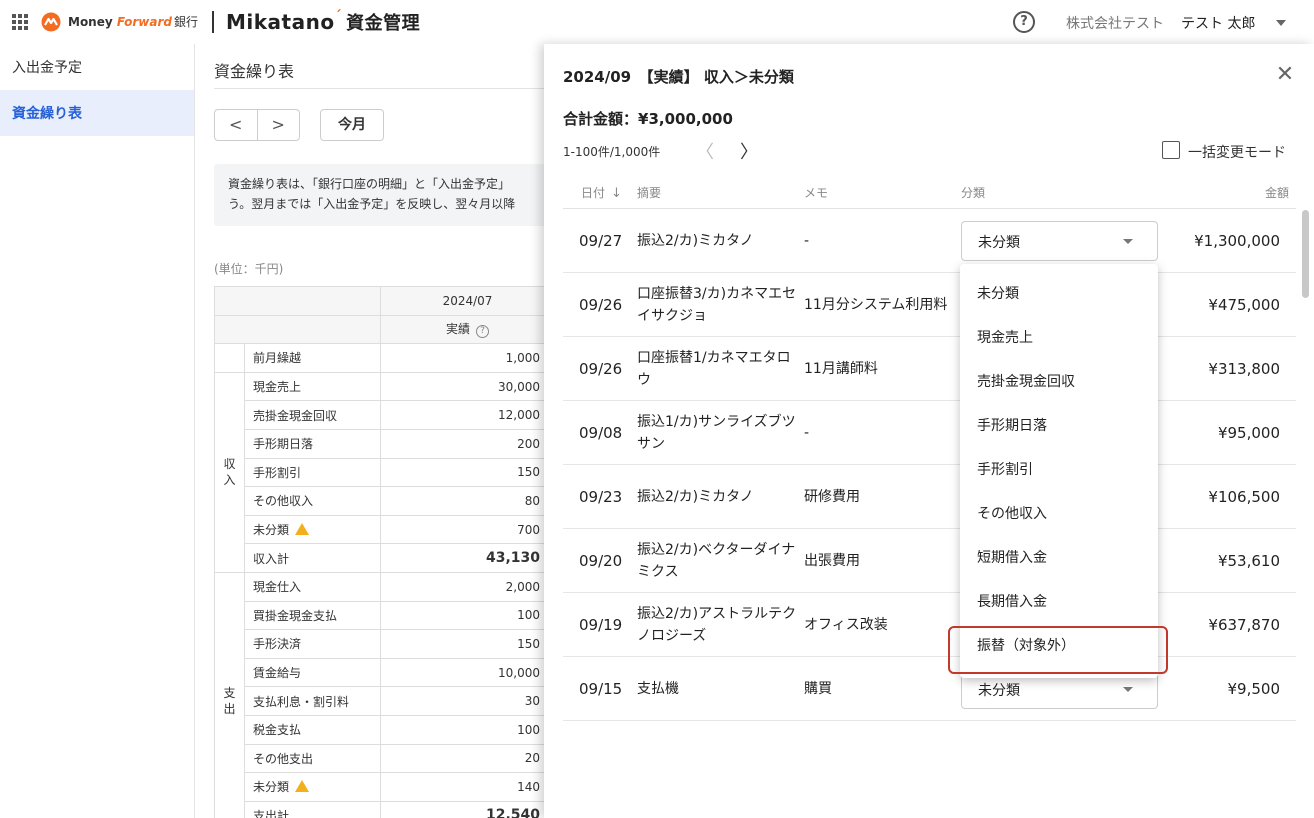 The width and height of the screenshot is (1314, 818). I want to click on row-label: 賃金給与, so click(312, 672).